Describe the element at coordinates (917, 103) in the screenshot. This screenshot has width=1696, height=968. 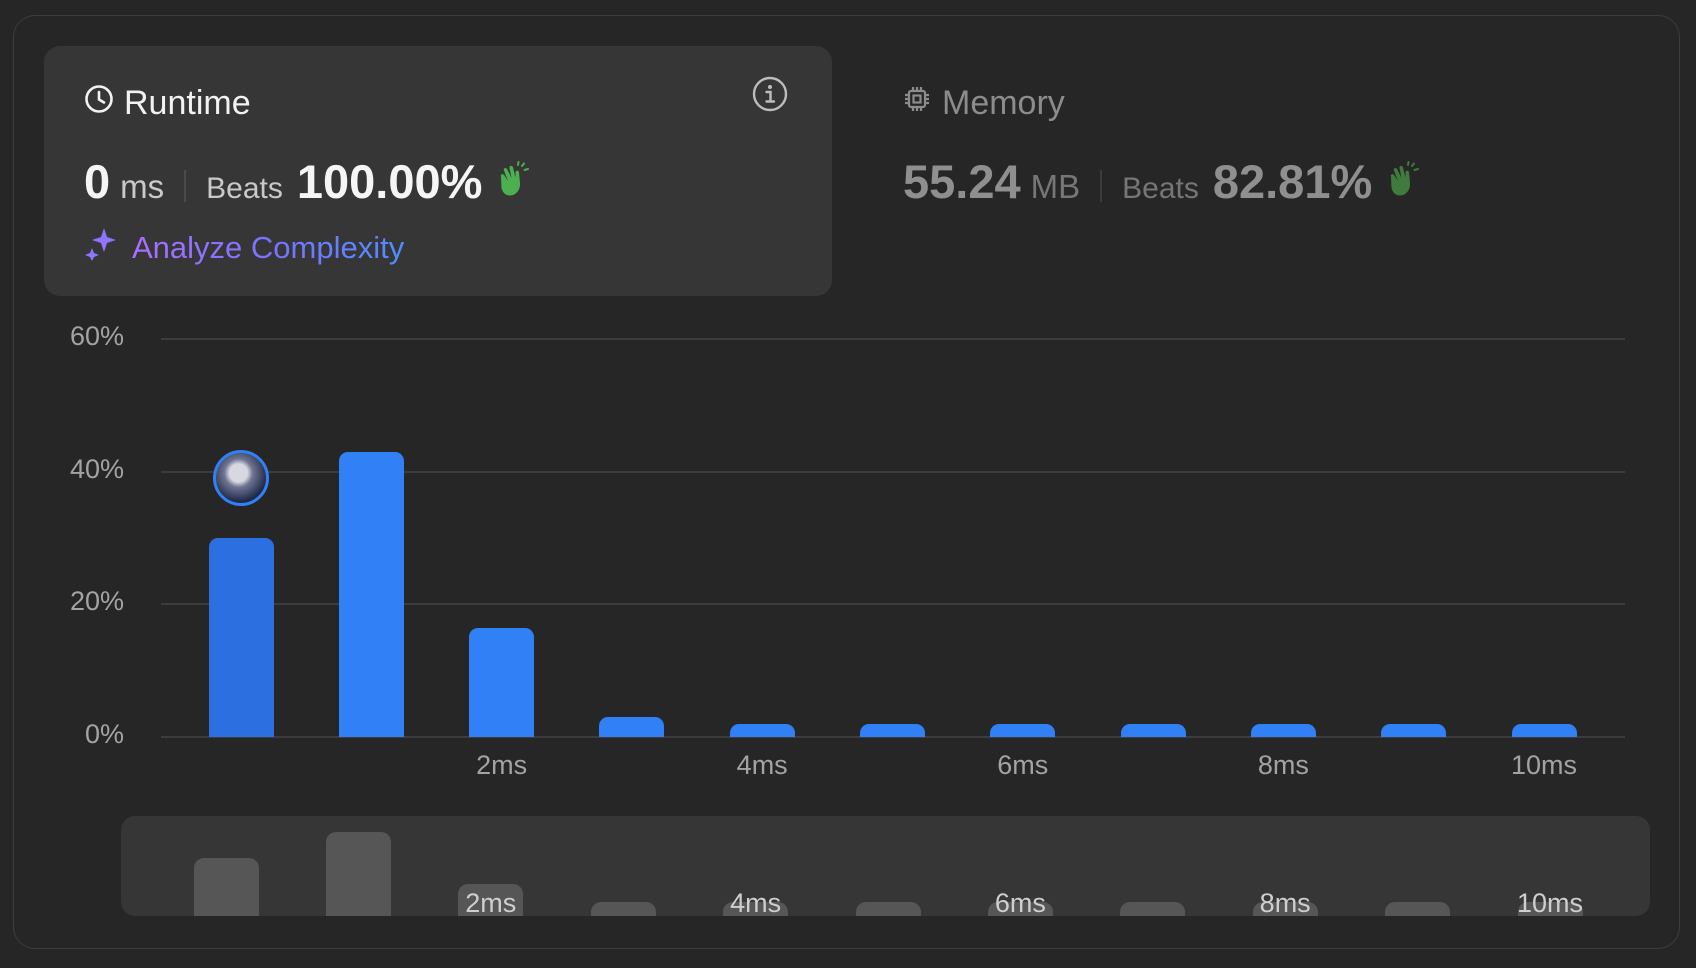
I see `chip-icon` at that location.